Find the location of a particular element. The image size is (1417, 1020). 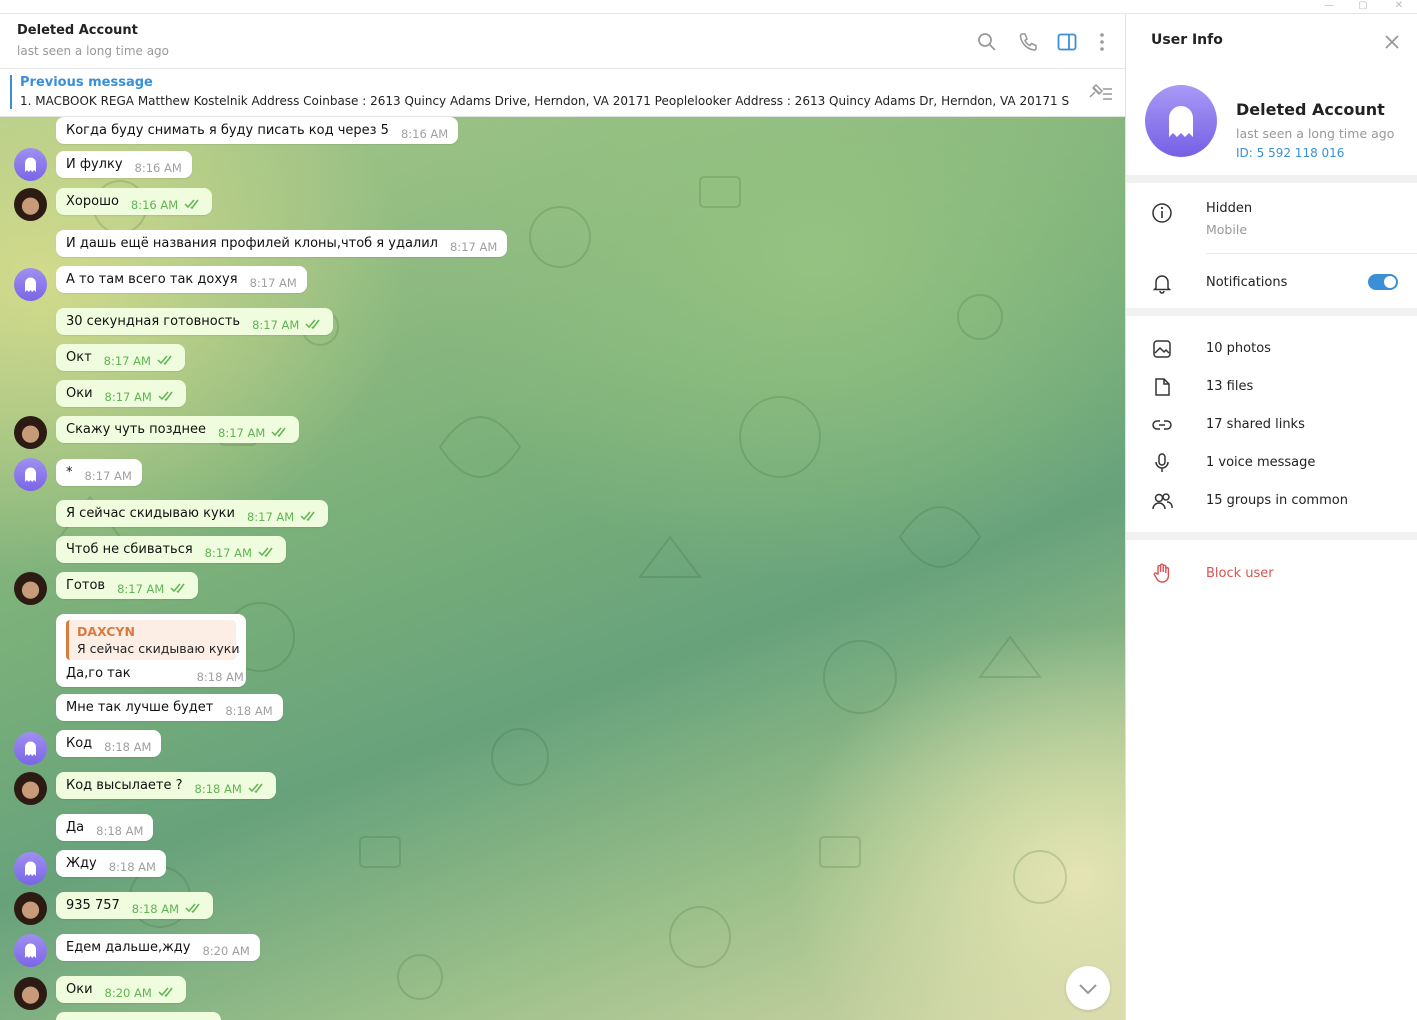

message-bubble-outgoing: 935 757 8:18 AM is located at coordinates (135, 905).